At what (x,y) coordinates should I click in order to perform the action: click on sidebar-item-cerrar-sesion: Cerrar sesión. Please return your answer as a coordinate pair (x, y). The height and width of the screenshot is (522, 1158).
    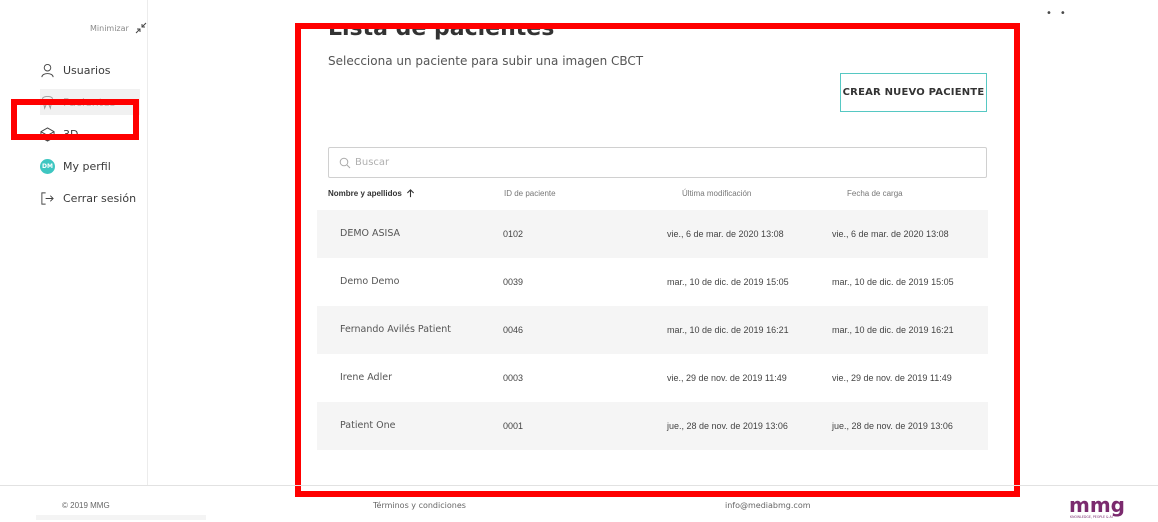
    Looking at the image, I should click on (94, 198).